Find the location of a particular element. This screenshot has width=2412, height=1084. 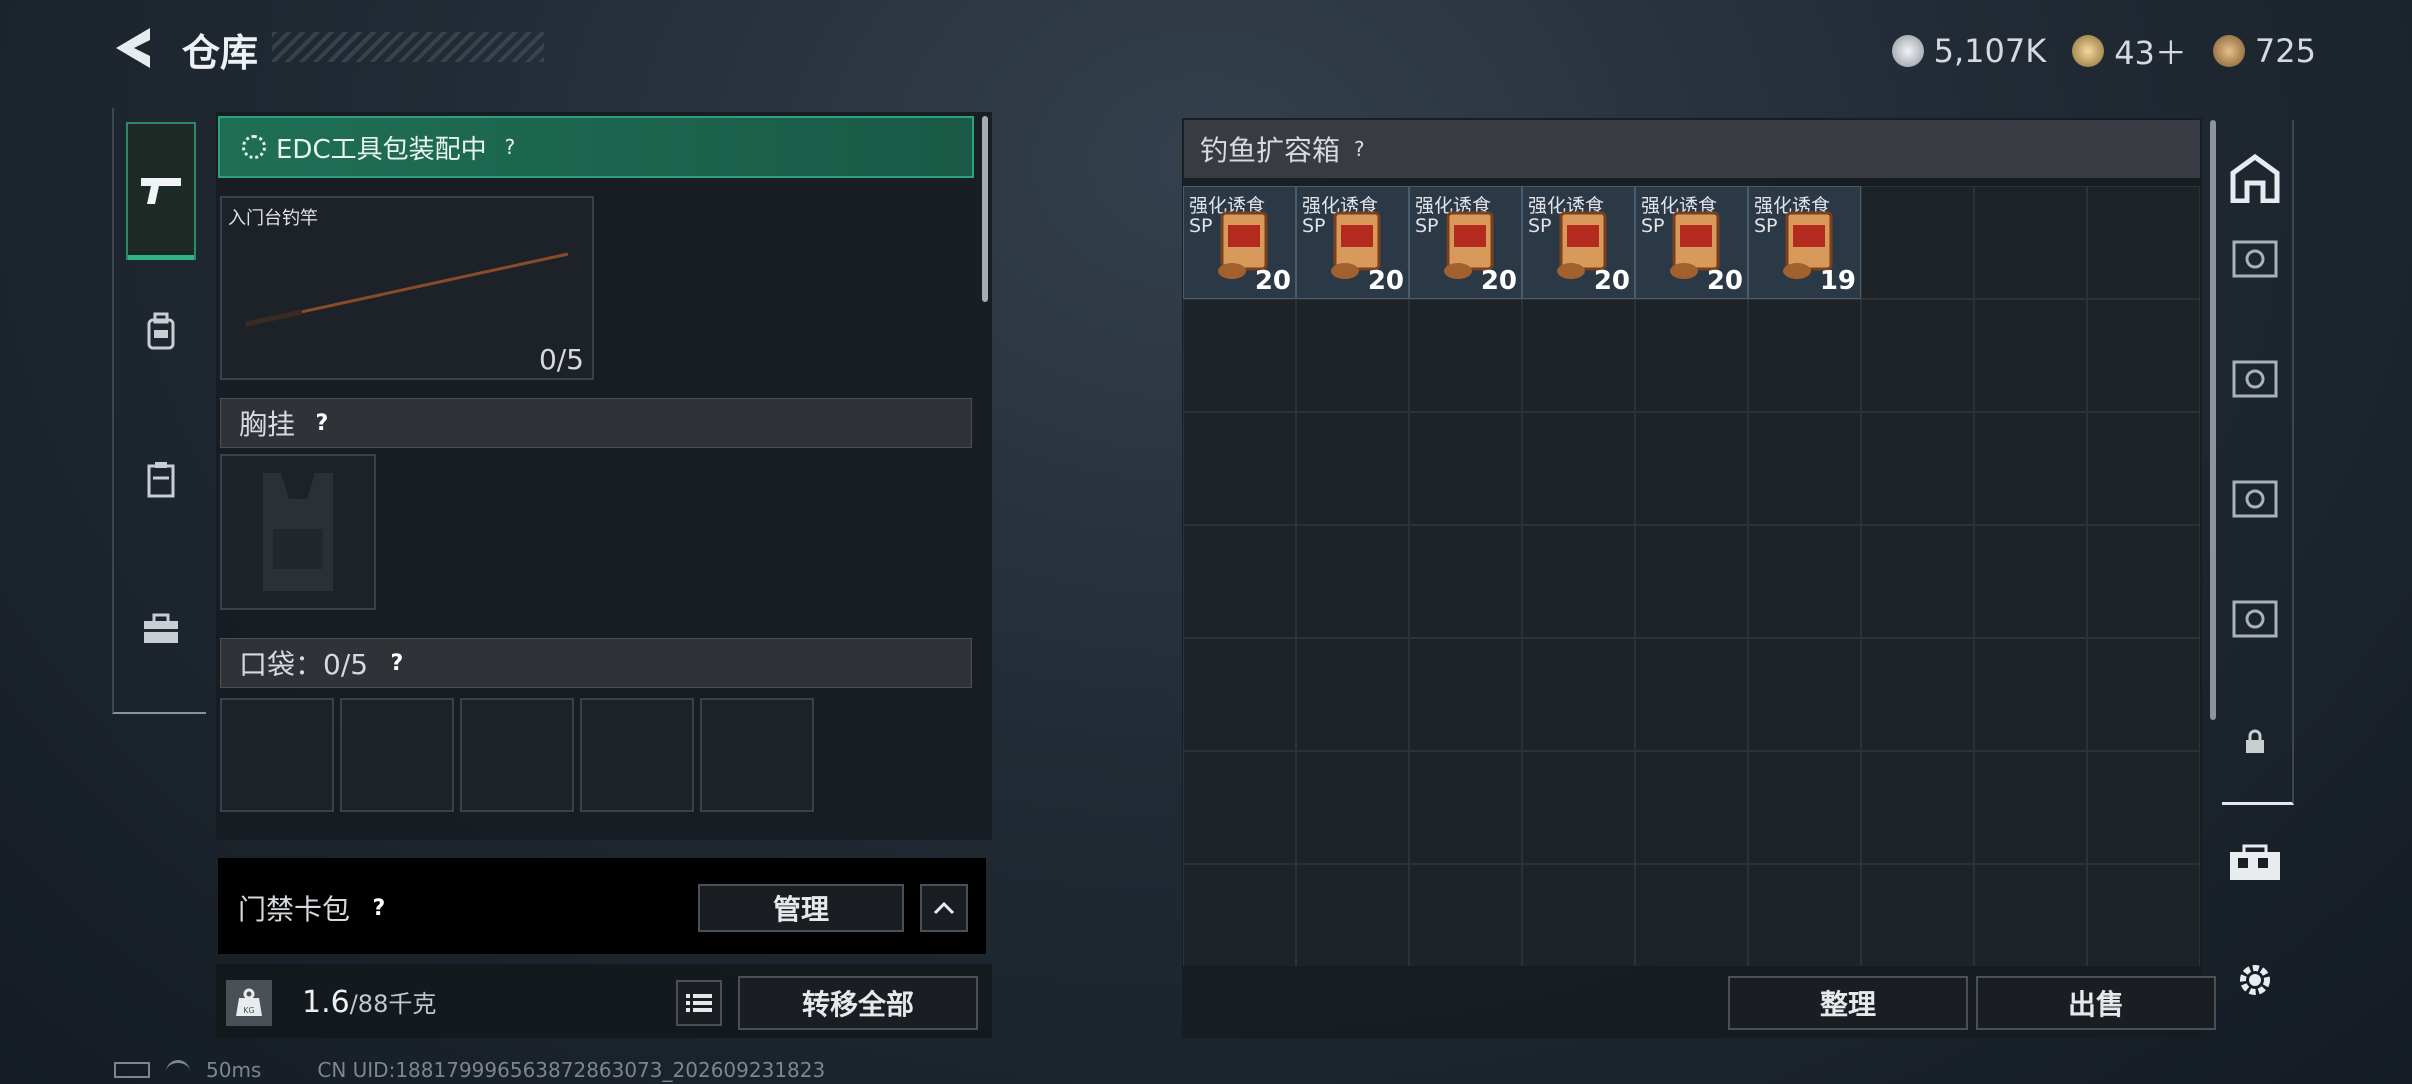

sell-button: 出售 is located at coordinates (2096, 1003).